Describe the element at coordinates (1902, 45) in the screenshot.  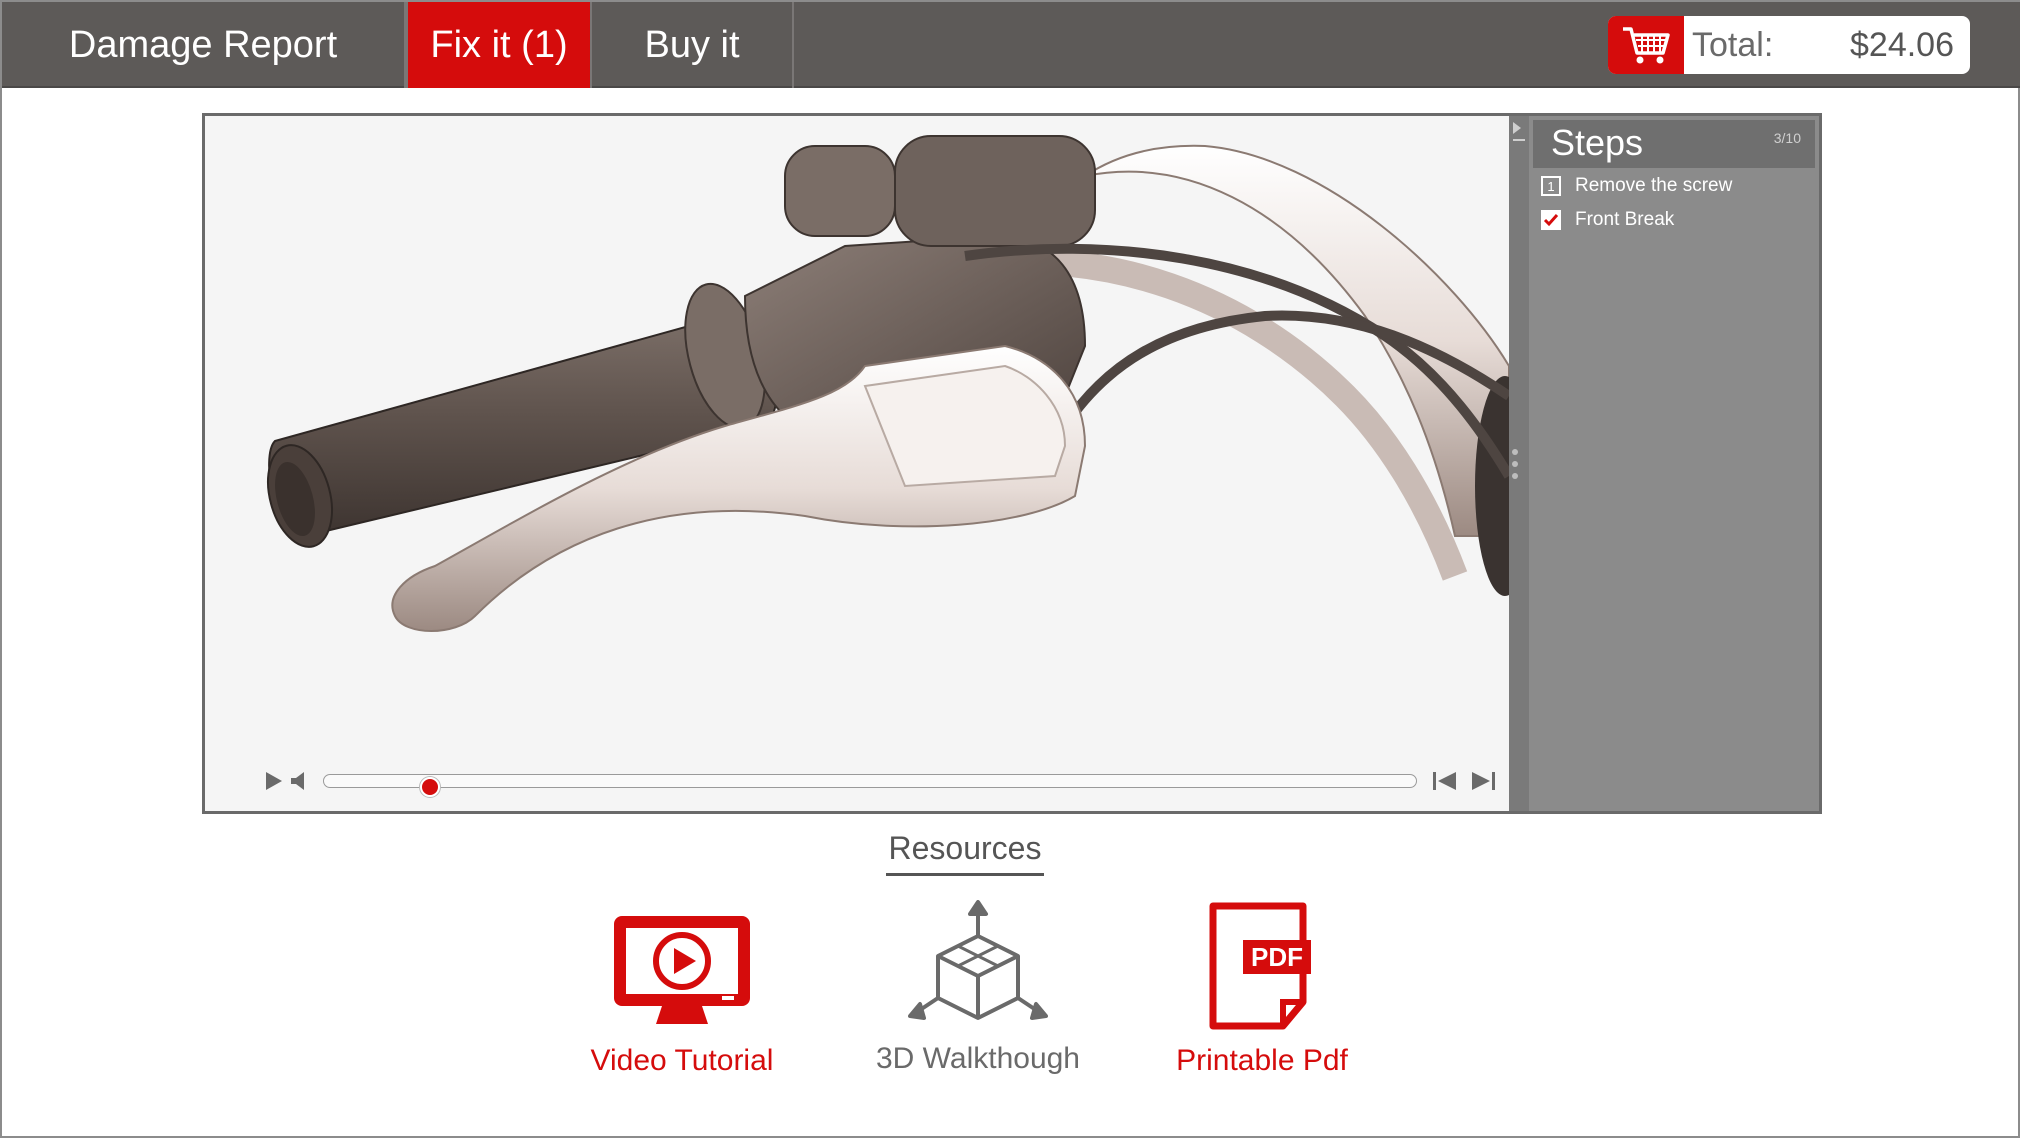
I see `cart-total-value: $24.06` at that location.